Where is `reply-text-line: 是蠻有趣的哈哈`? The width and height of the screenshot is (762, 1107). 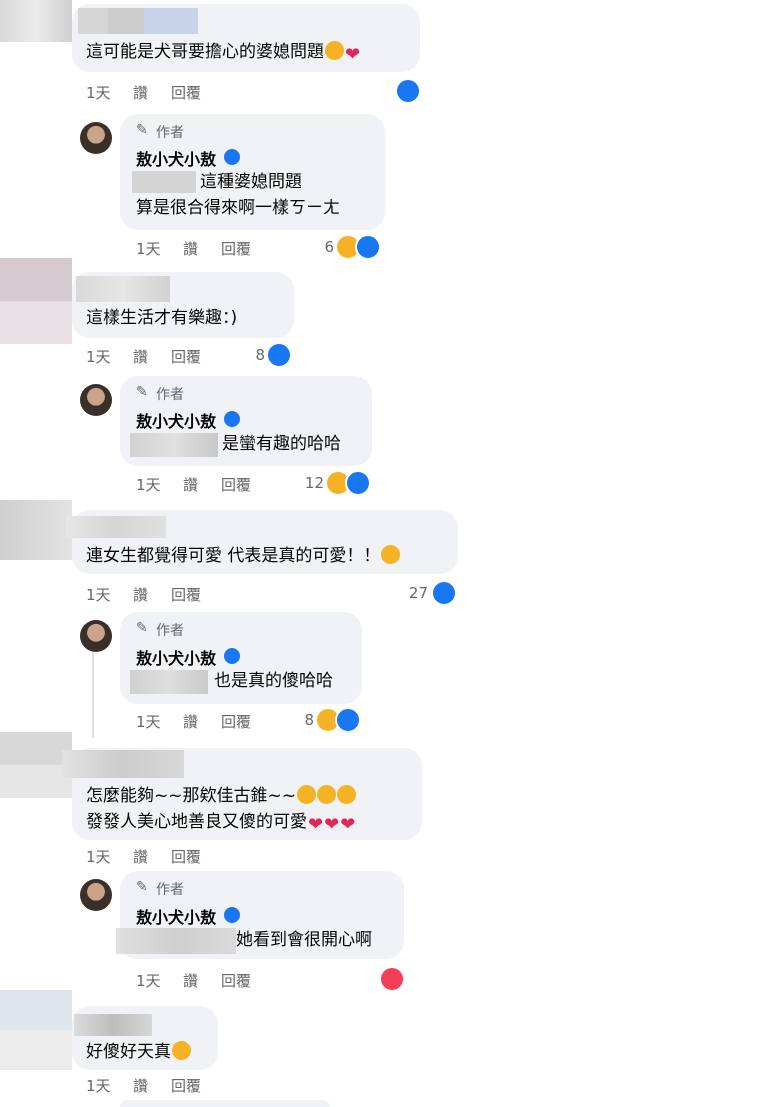 reply-text-line: 是蠻有趣的哈哈 is located at coordinates (281, 444).